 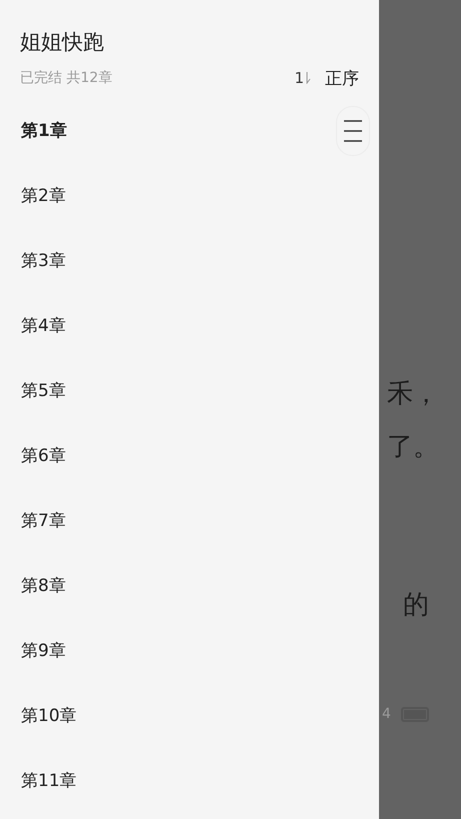 I want to click on chapter-item: 第6章, so click(x=33, y=456).